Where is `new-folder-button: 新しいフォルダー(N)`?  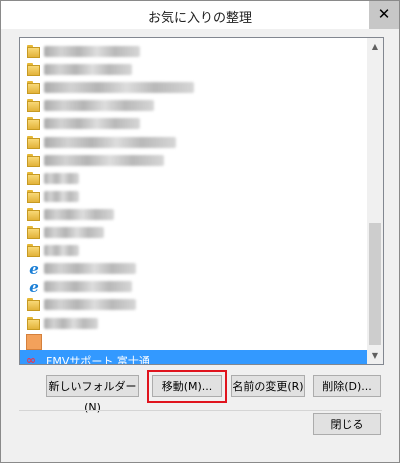
new-folder-button: 新しいフォルダー(N) is located at coordinates (92, 394).